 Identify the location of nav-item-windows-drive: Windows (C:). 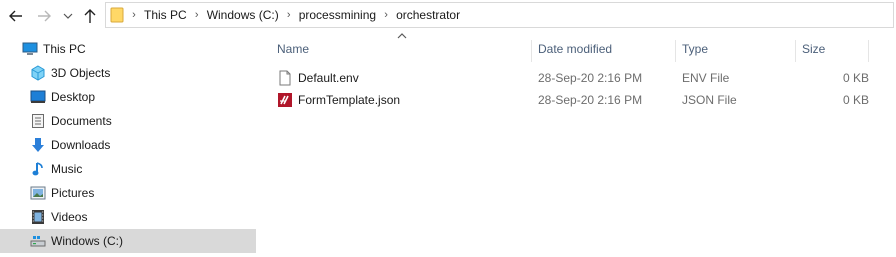
(128, 241).